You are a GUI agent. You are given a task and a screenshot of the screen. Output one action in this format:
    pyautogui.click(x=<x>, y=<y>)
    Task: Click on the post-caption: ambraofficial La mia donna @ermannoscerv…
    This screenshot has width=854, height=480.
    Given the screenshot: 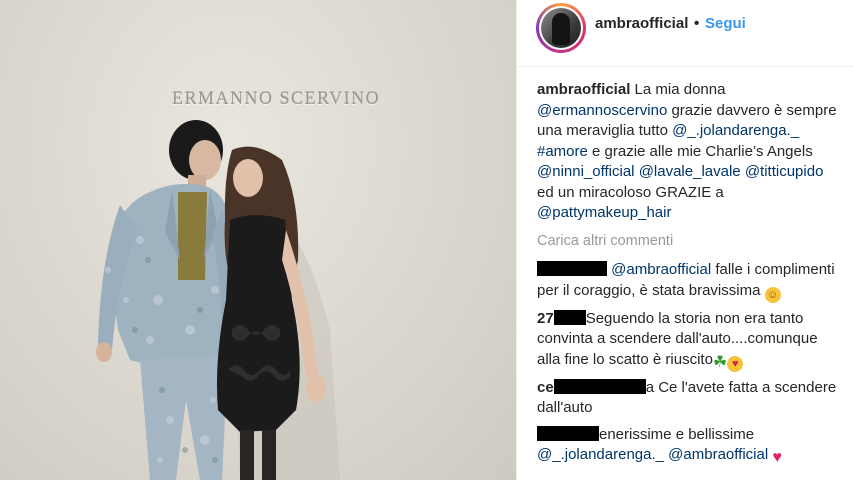 What is the action you would take?
    pyautogui.click(x=690, y=152)
    